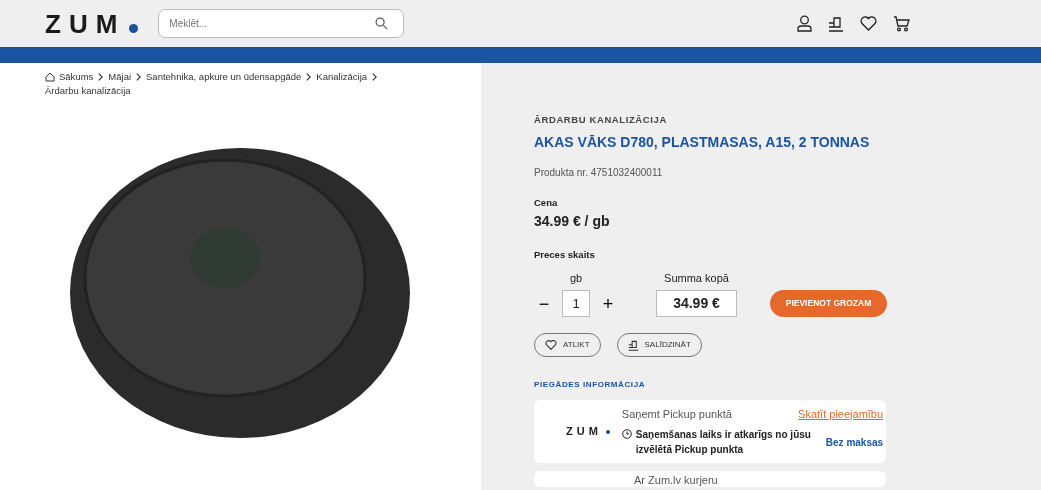 The image size is (1041, 490). What do you see at coordinates (696, 304) in the screenshot?
I see `total-field: 34.99 €` at bounding box center [696, 304].